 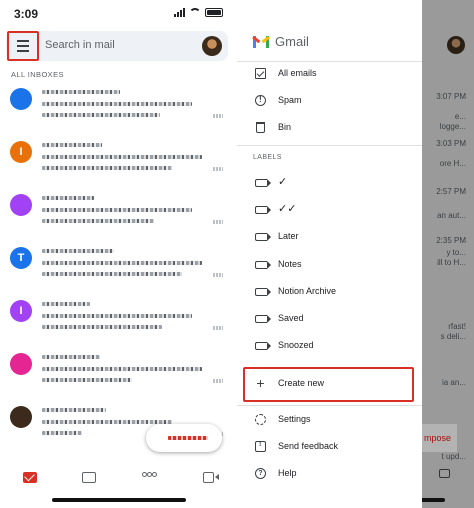 What do you see at coordinates (212, 46) in the screenshot?
I see `account-avatar` at bounding box center [212, 46].